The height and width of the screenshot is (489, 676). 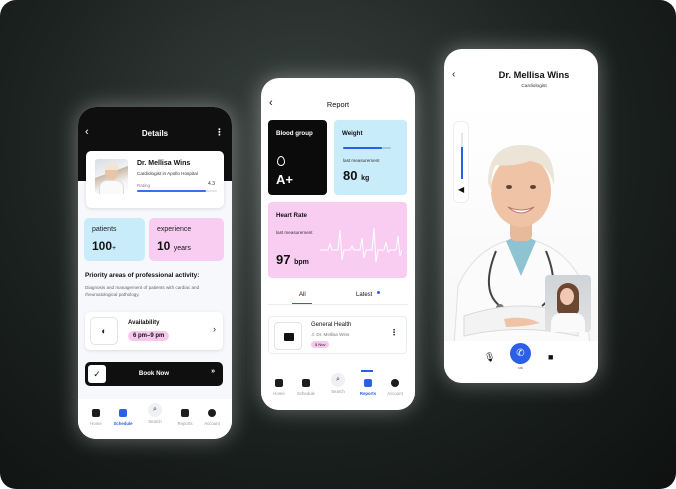 I want to click on patients-card: patients 100+, so click(x=114, y=239).